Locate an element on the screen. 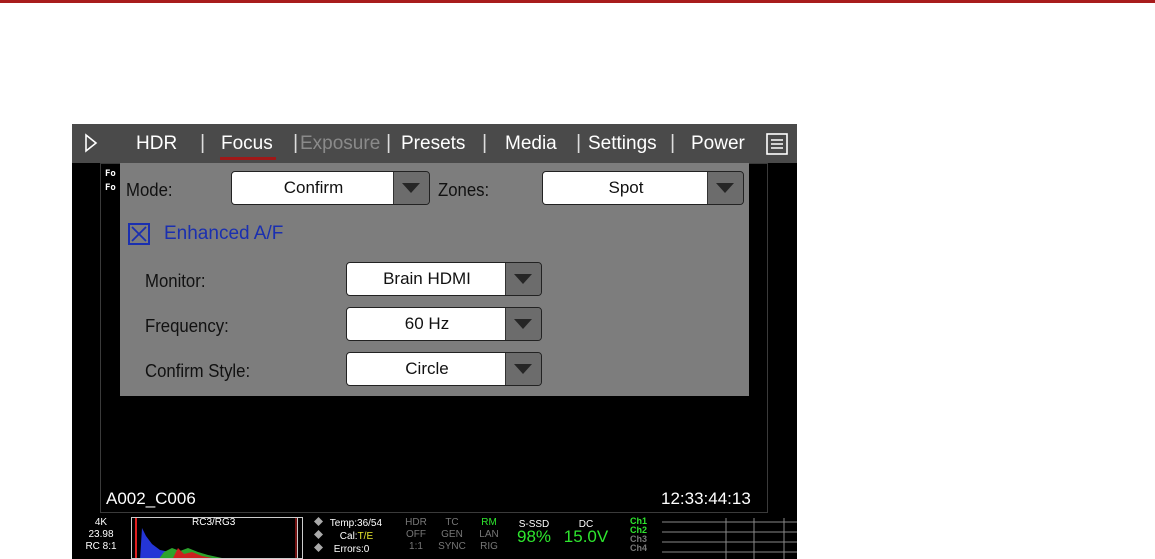  resolution-value: 4K is located at coordinates (101, 522).